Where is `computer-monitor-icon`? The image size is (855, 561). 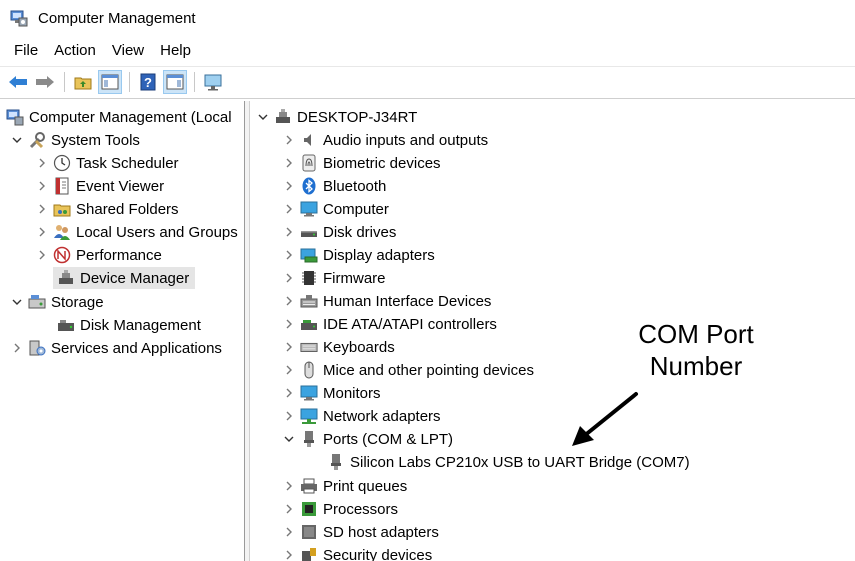
computer-monitor-icon is located at coordinates (309, 209).